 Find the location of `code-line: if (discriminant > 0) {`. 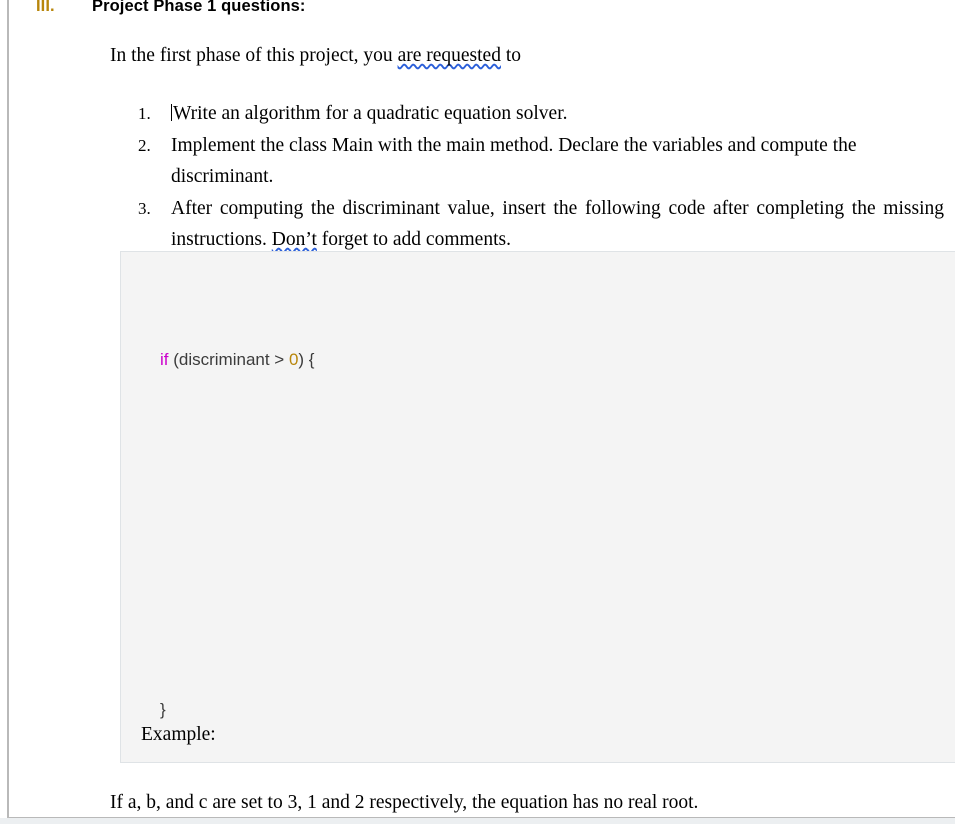

code-line: if (discriminant > 0) { is located at coordinates (260, 359).